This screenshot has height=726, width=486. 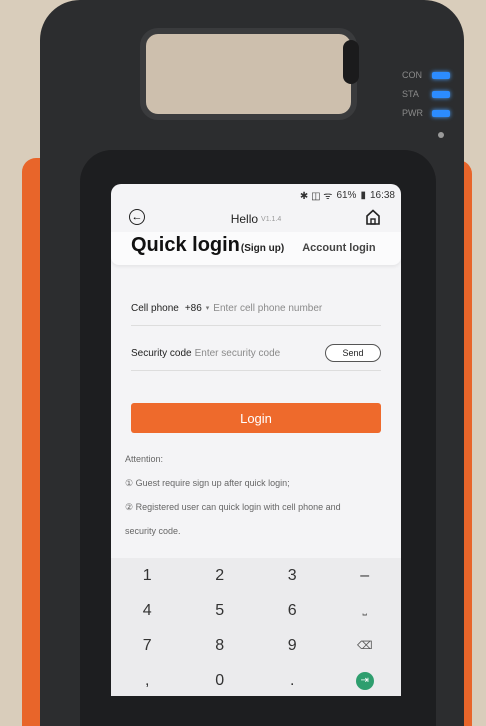 What do you see at coordinates (441, 113) in the screenshot?
I see `led-pwr-indicator` at bounding box center [441, 113].